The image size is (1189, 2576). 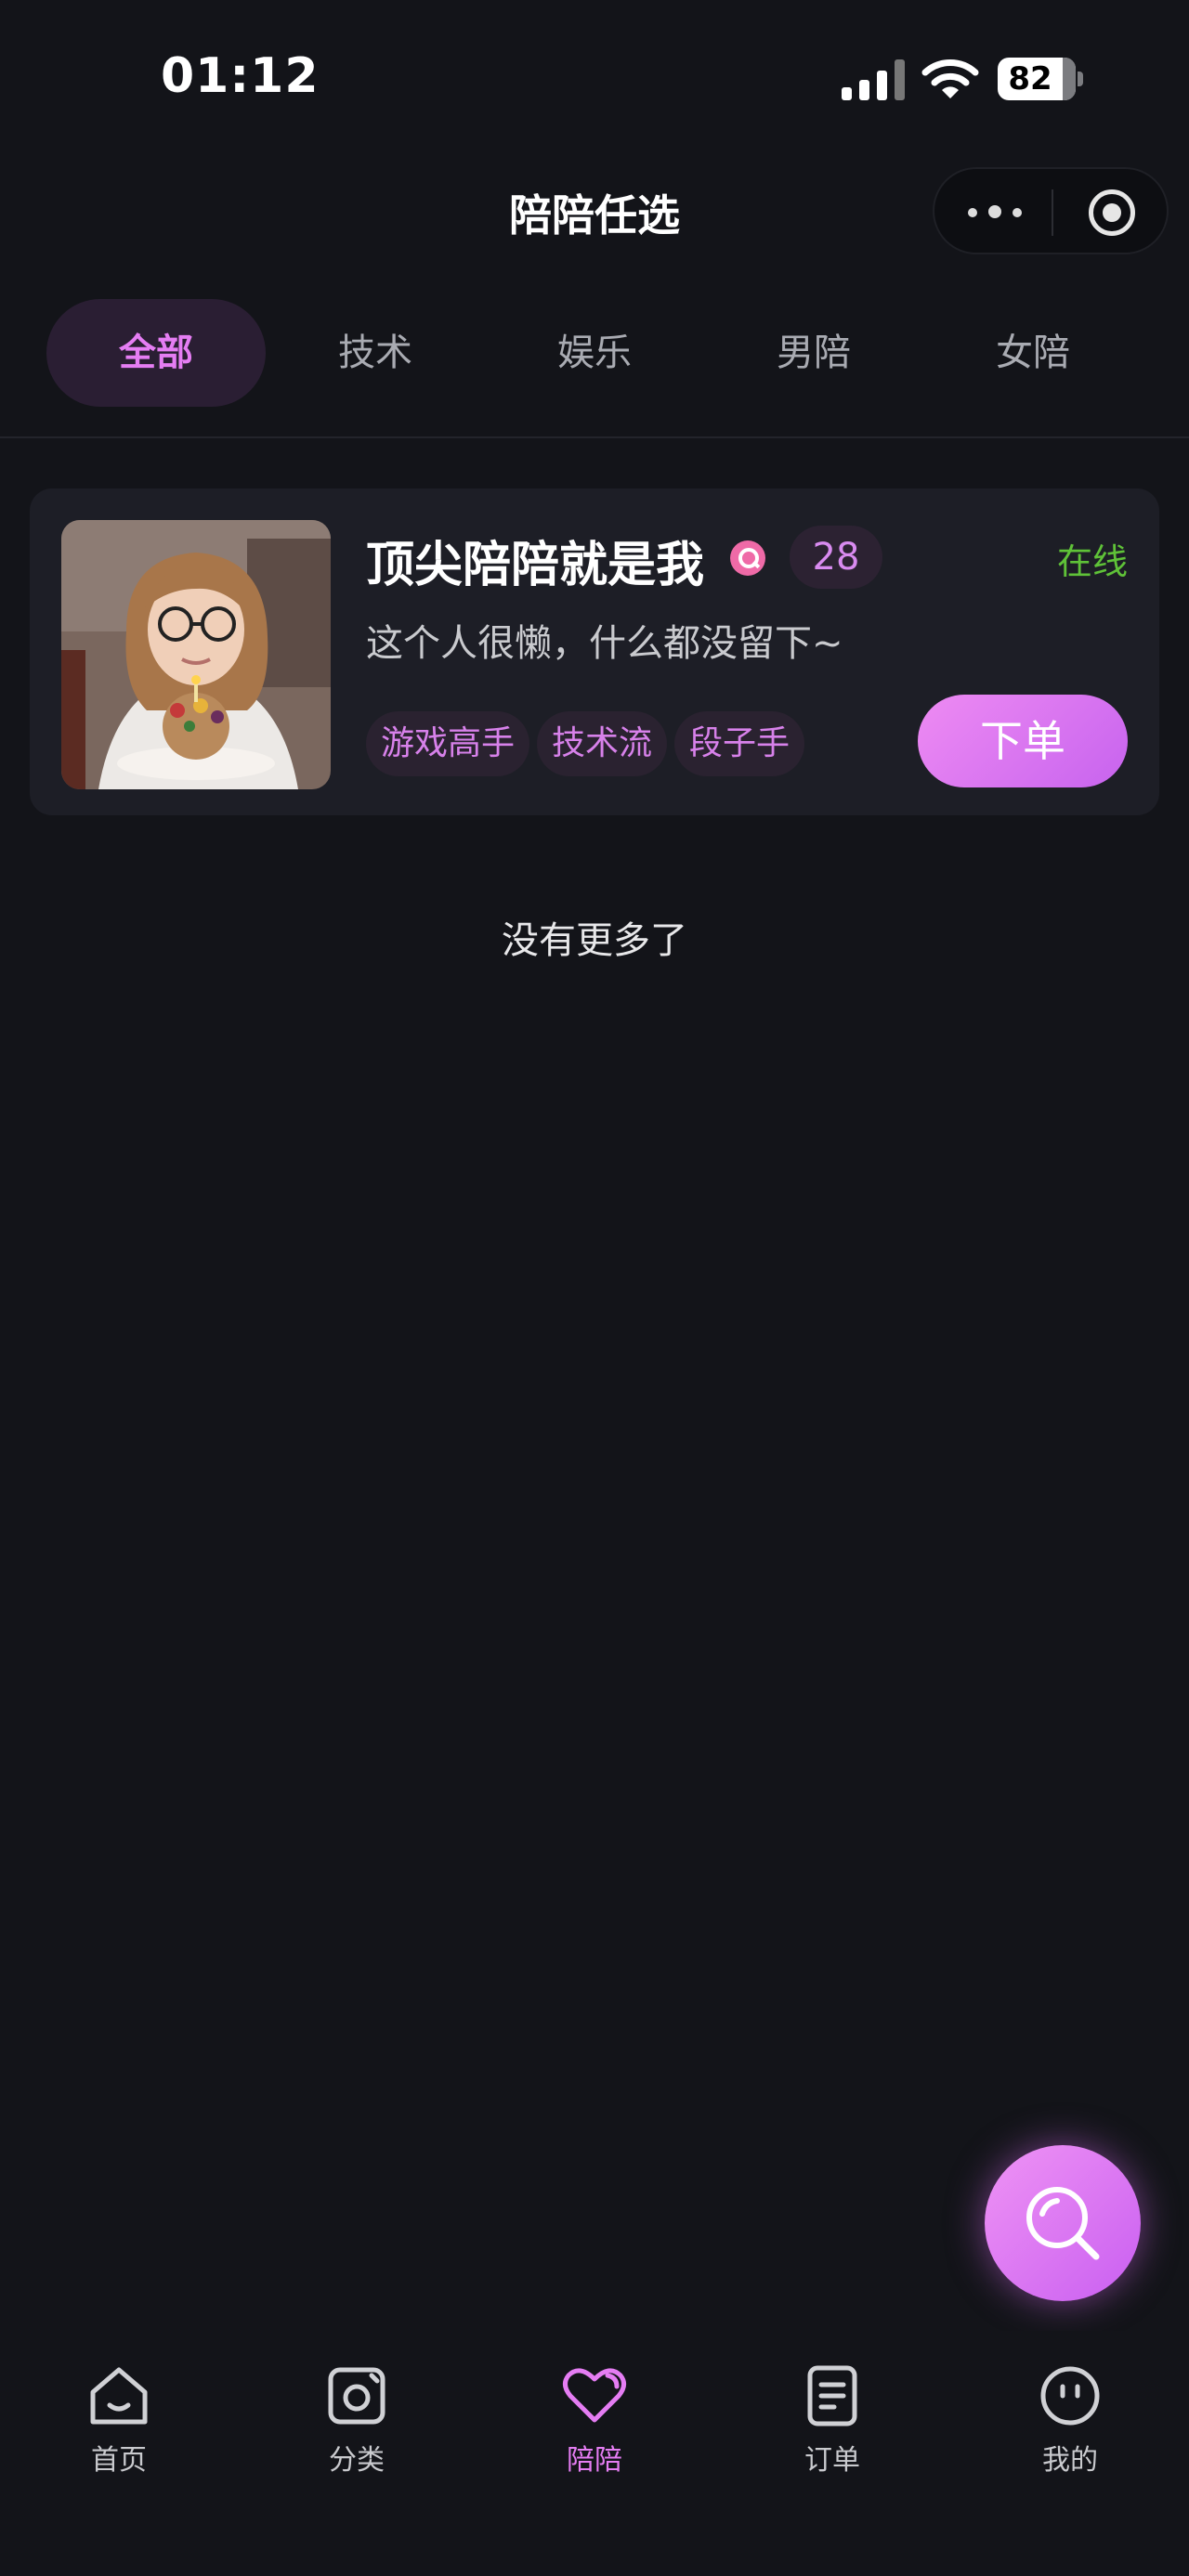 I want to click on search-button, so click(x=1063, y=2223).